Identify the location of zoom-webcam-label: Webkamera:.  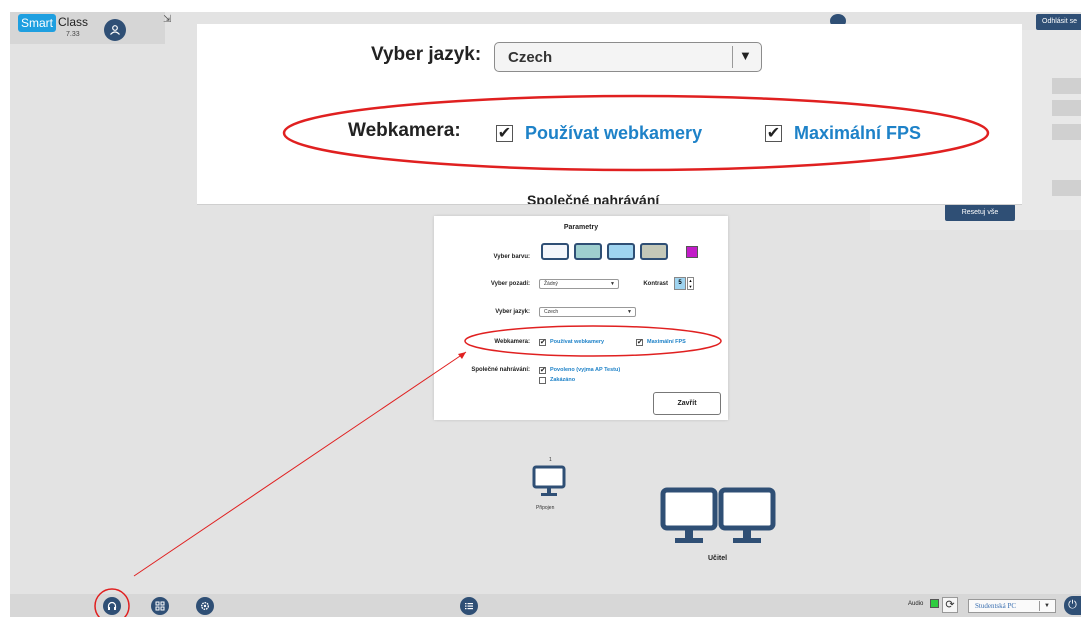
(404, 130).